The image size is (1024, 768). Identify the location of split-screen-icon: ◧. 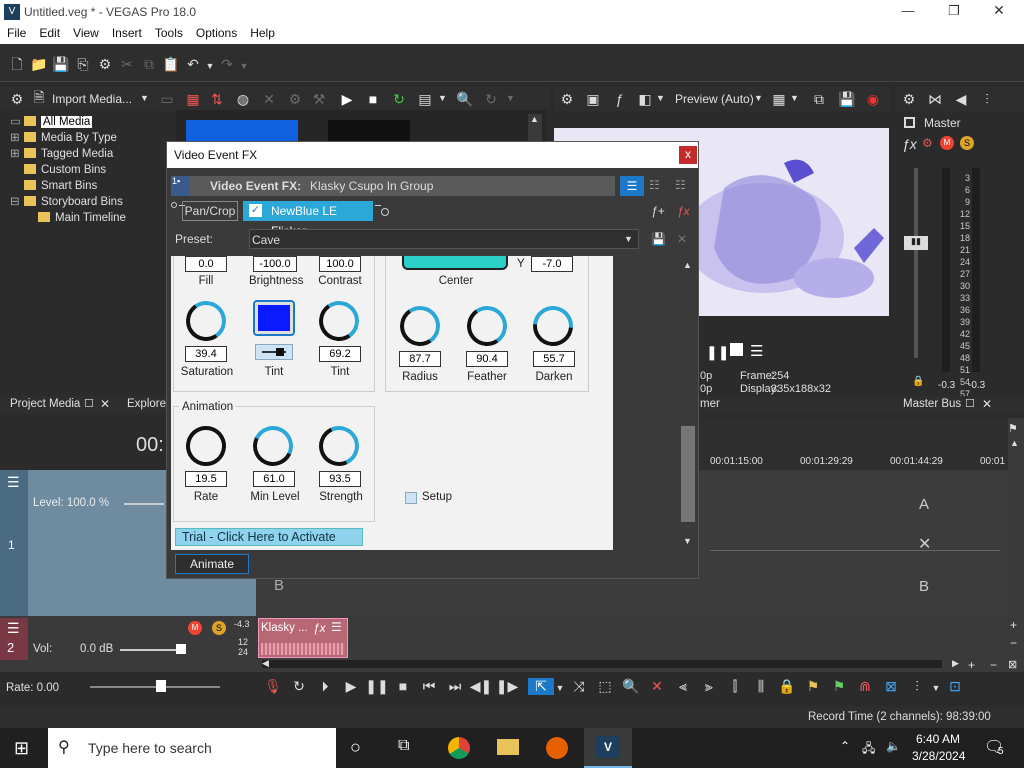
(645, 99).